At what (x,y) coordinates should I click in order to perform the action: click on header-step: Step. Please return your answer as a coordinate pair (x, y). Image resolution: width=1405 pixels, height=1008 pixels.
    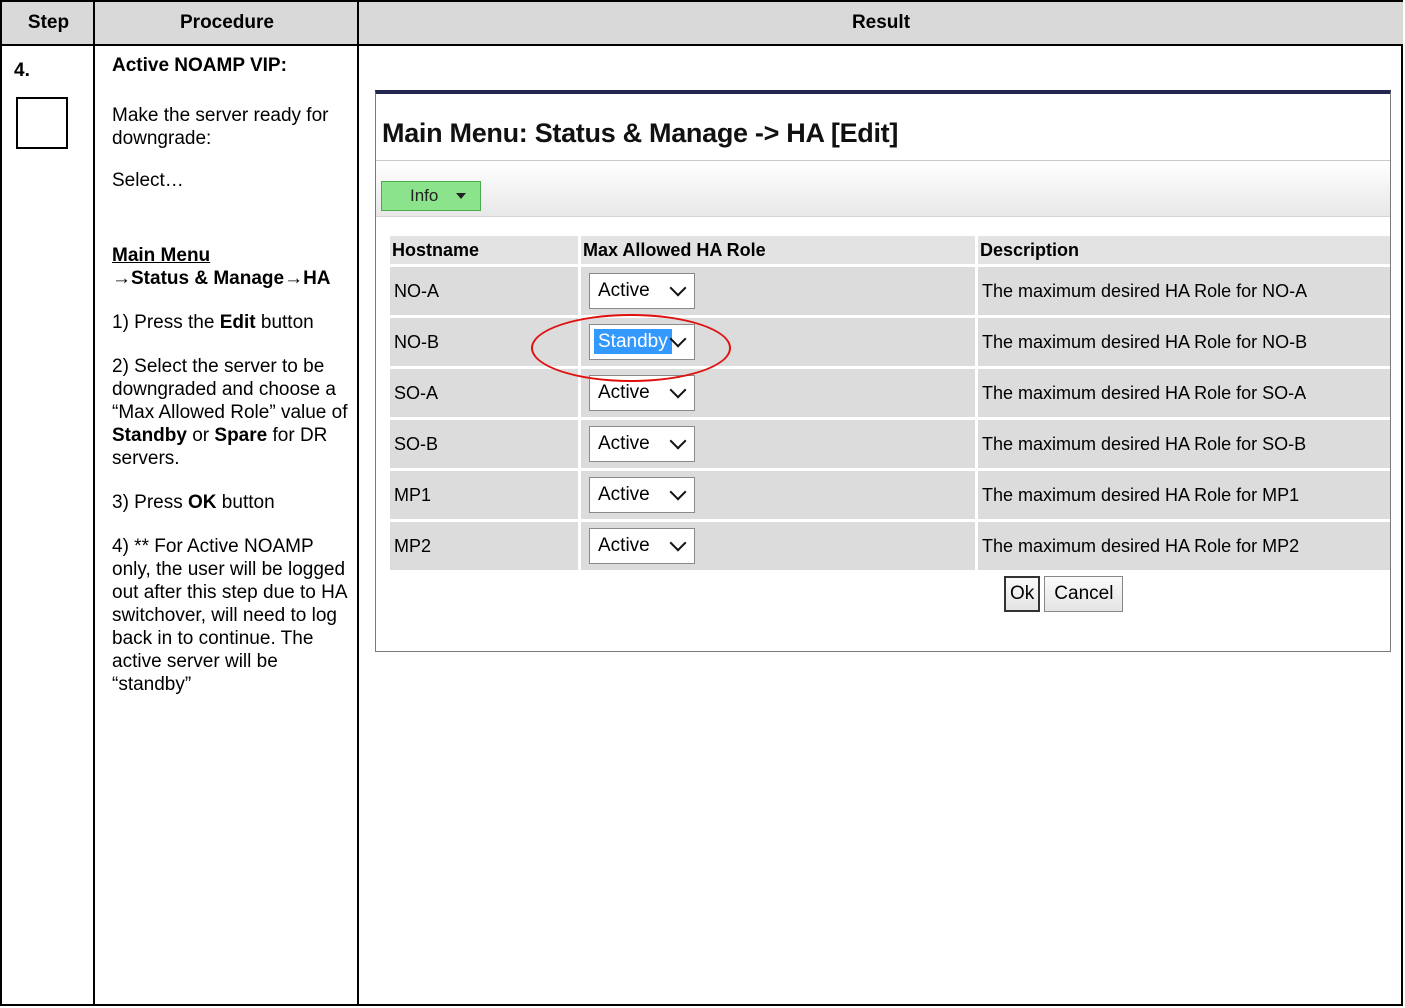
    Looking at the image, I should click on (48, 24).